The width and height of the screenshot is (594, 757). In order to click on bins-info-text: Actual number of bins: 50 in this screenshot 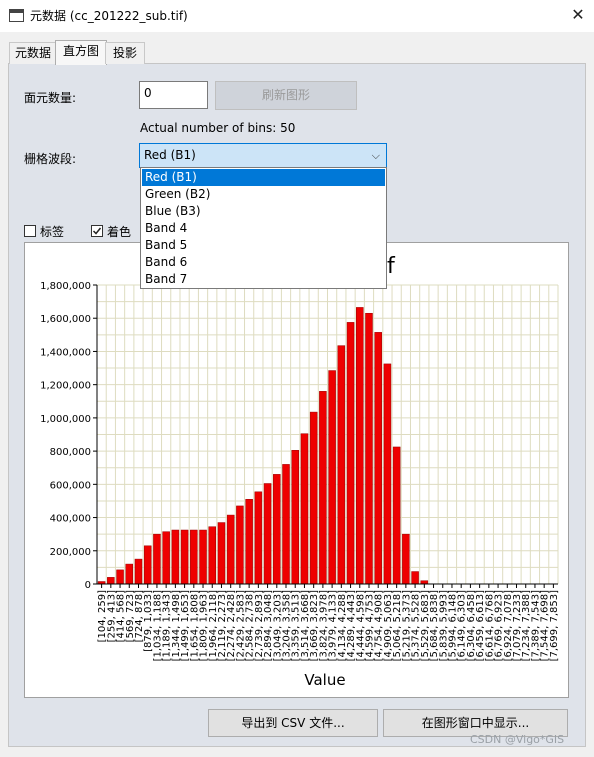, I will do `click(218, 128)`.